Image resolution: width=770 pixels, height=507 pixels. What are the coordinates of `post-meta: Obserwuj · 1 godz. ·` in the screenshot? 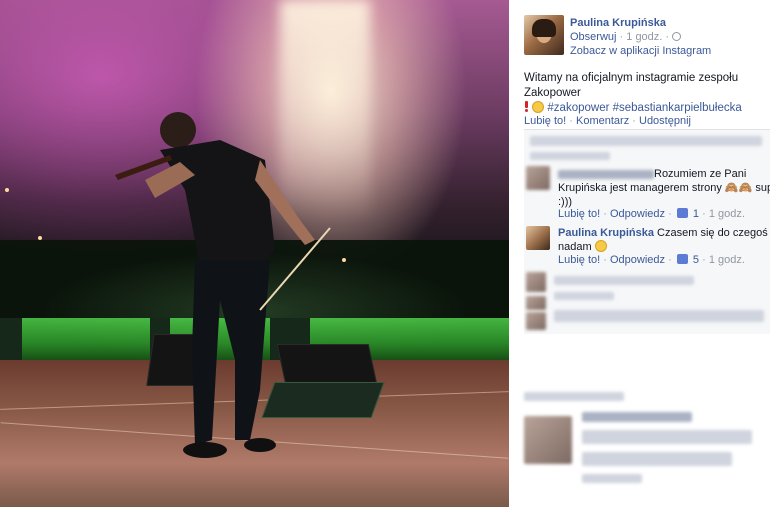 It's located at (626, 37).